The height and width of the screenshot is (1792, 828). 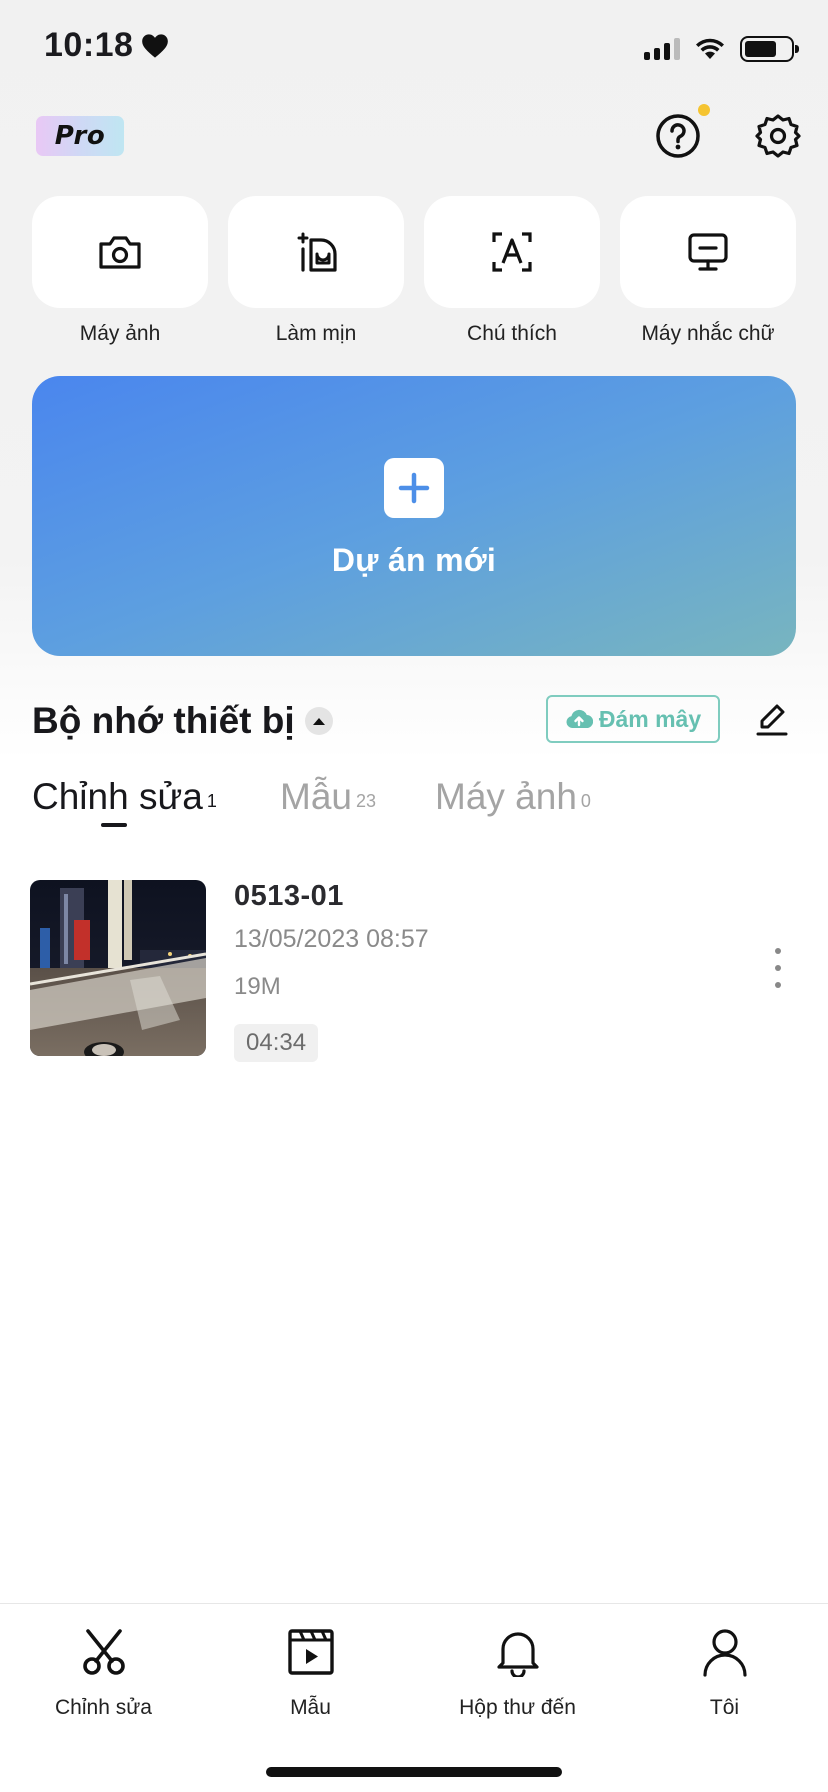 I want to click on nav-profile: Tôi, so click(x=724, y=1672).